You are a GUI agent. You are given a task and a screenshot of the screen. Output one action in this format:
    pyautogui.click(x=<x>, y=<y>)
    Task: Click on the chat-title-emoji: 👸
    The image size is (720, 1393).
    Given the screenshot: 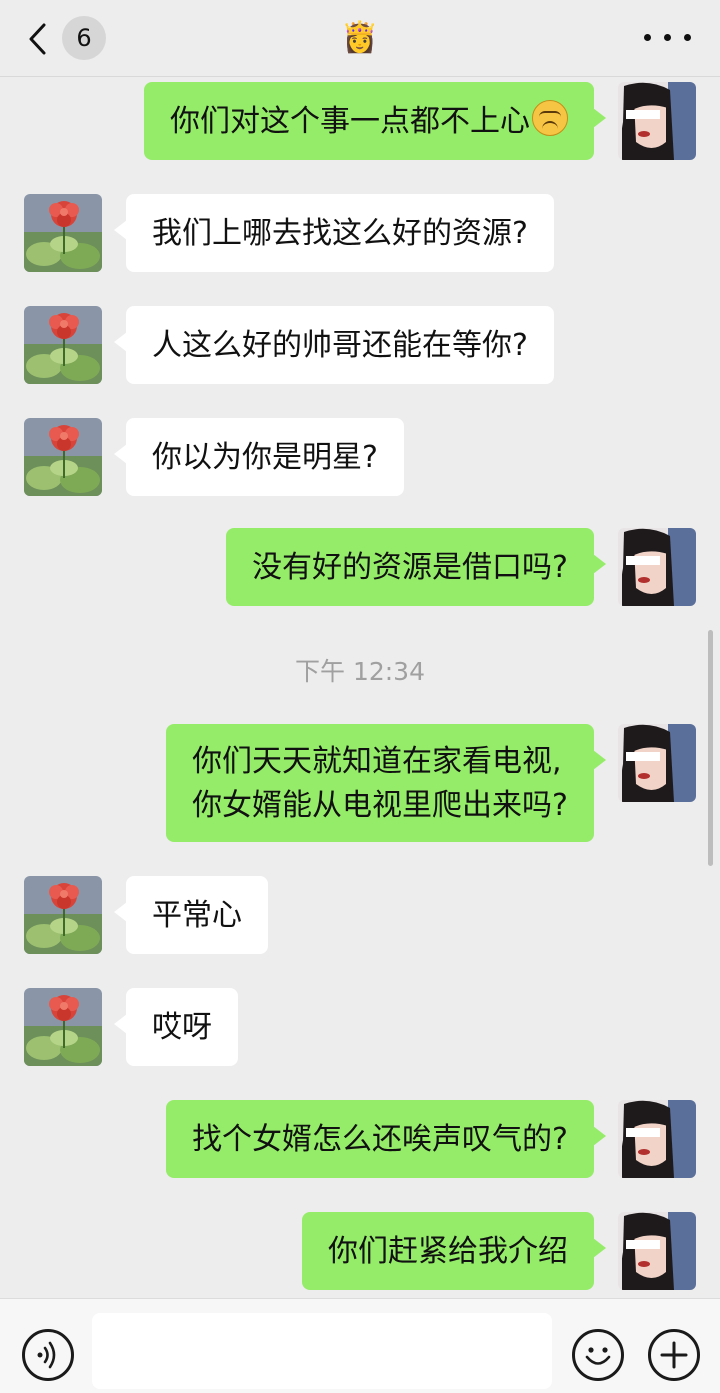 What is the action you would take?
    pyautogui.click(x=360, y=37)
    